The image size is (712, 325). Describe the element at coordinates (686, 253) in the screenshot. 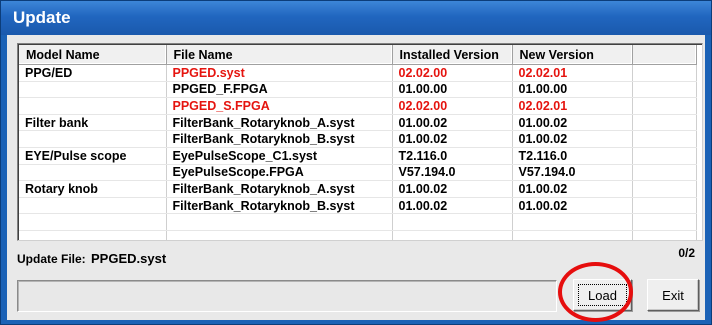

I see `file-counter: 0/2` at that location.